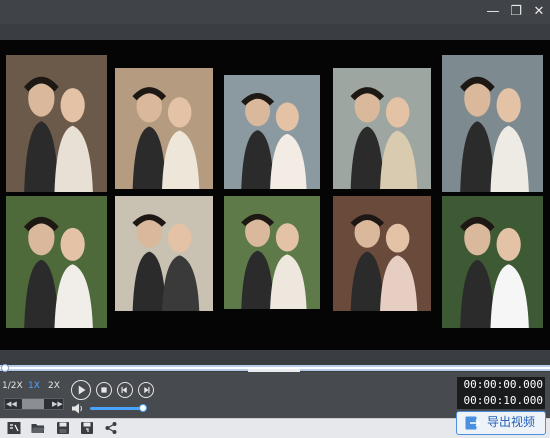 This screenshot has width=550, height=438. I want to click on stop-icon, so click(104, 390).